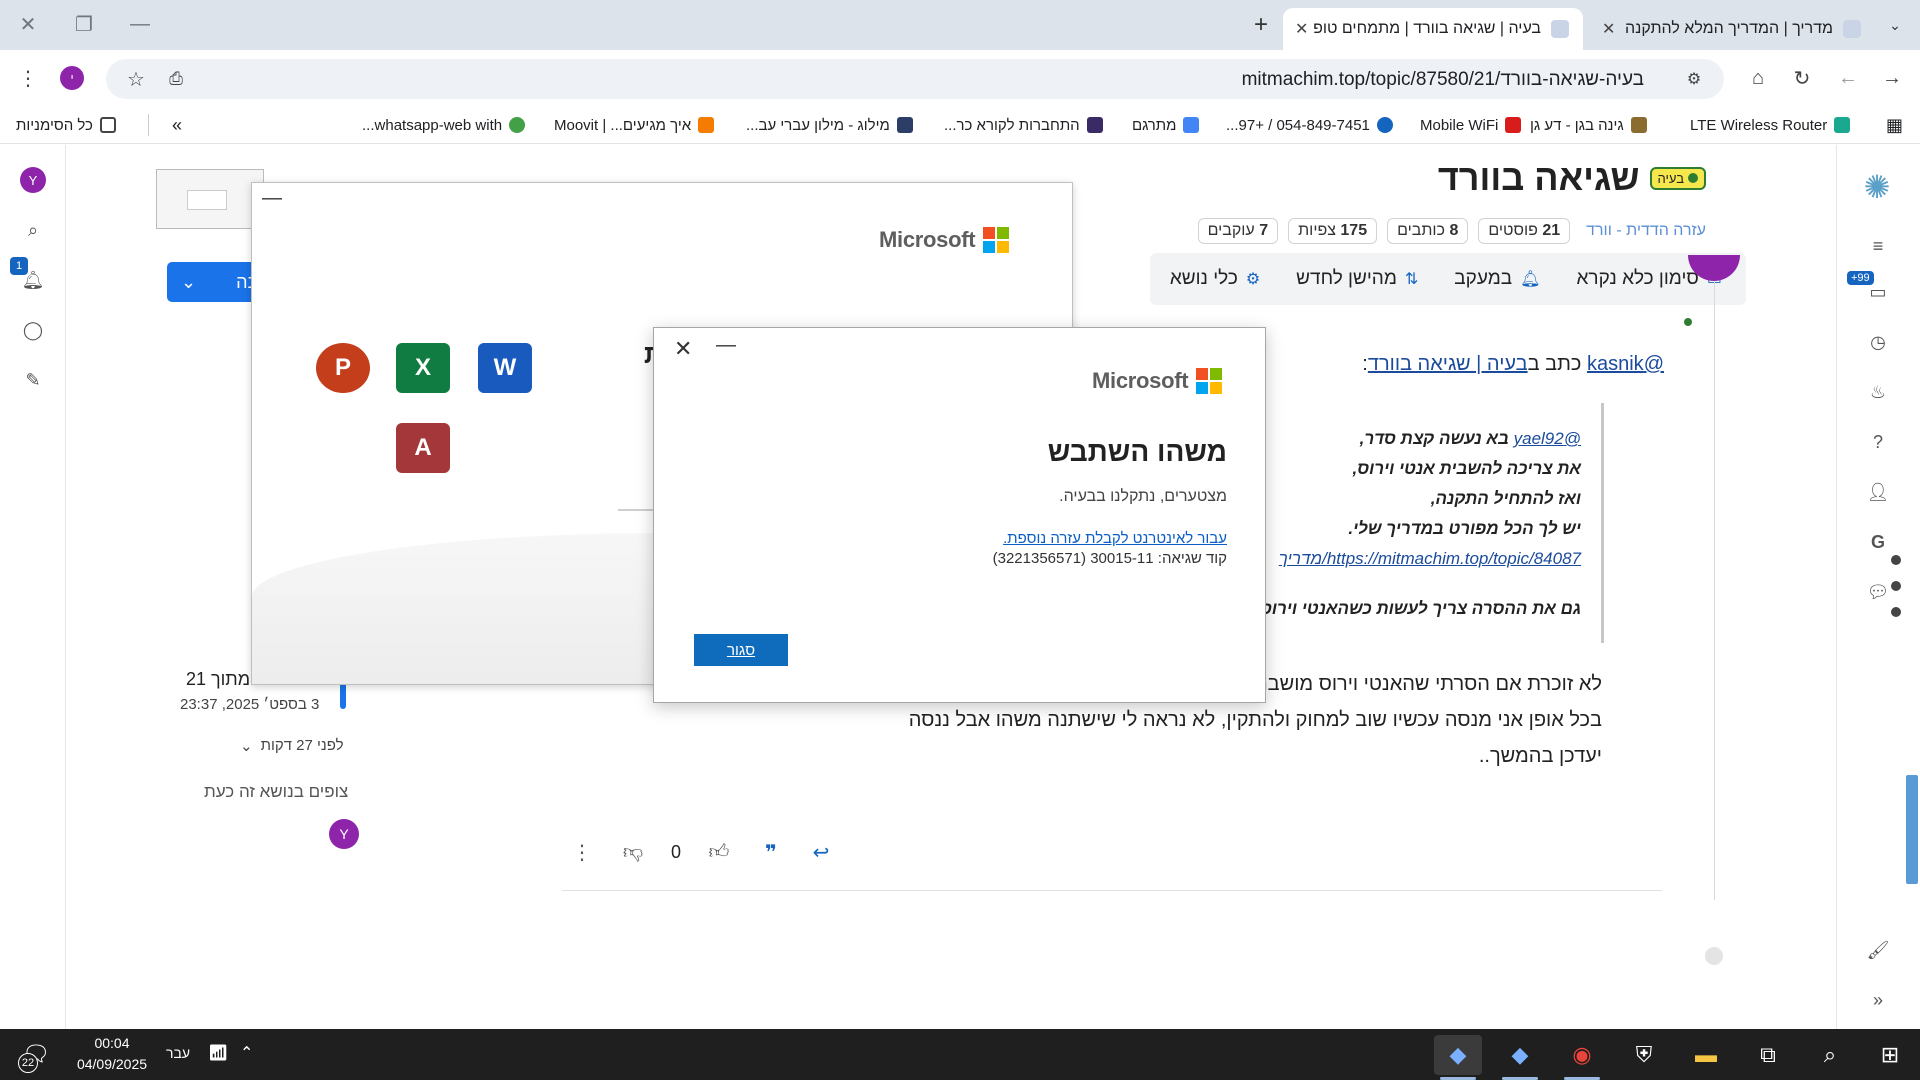 This screenshot has width=1920, height=1080. I want to click on chats-icon: 💬︎, so click(1878, 592).